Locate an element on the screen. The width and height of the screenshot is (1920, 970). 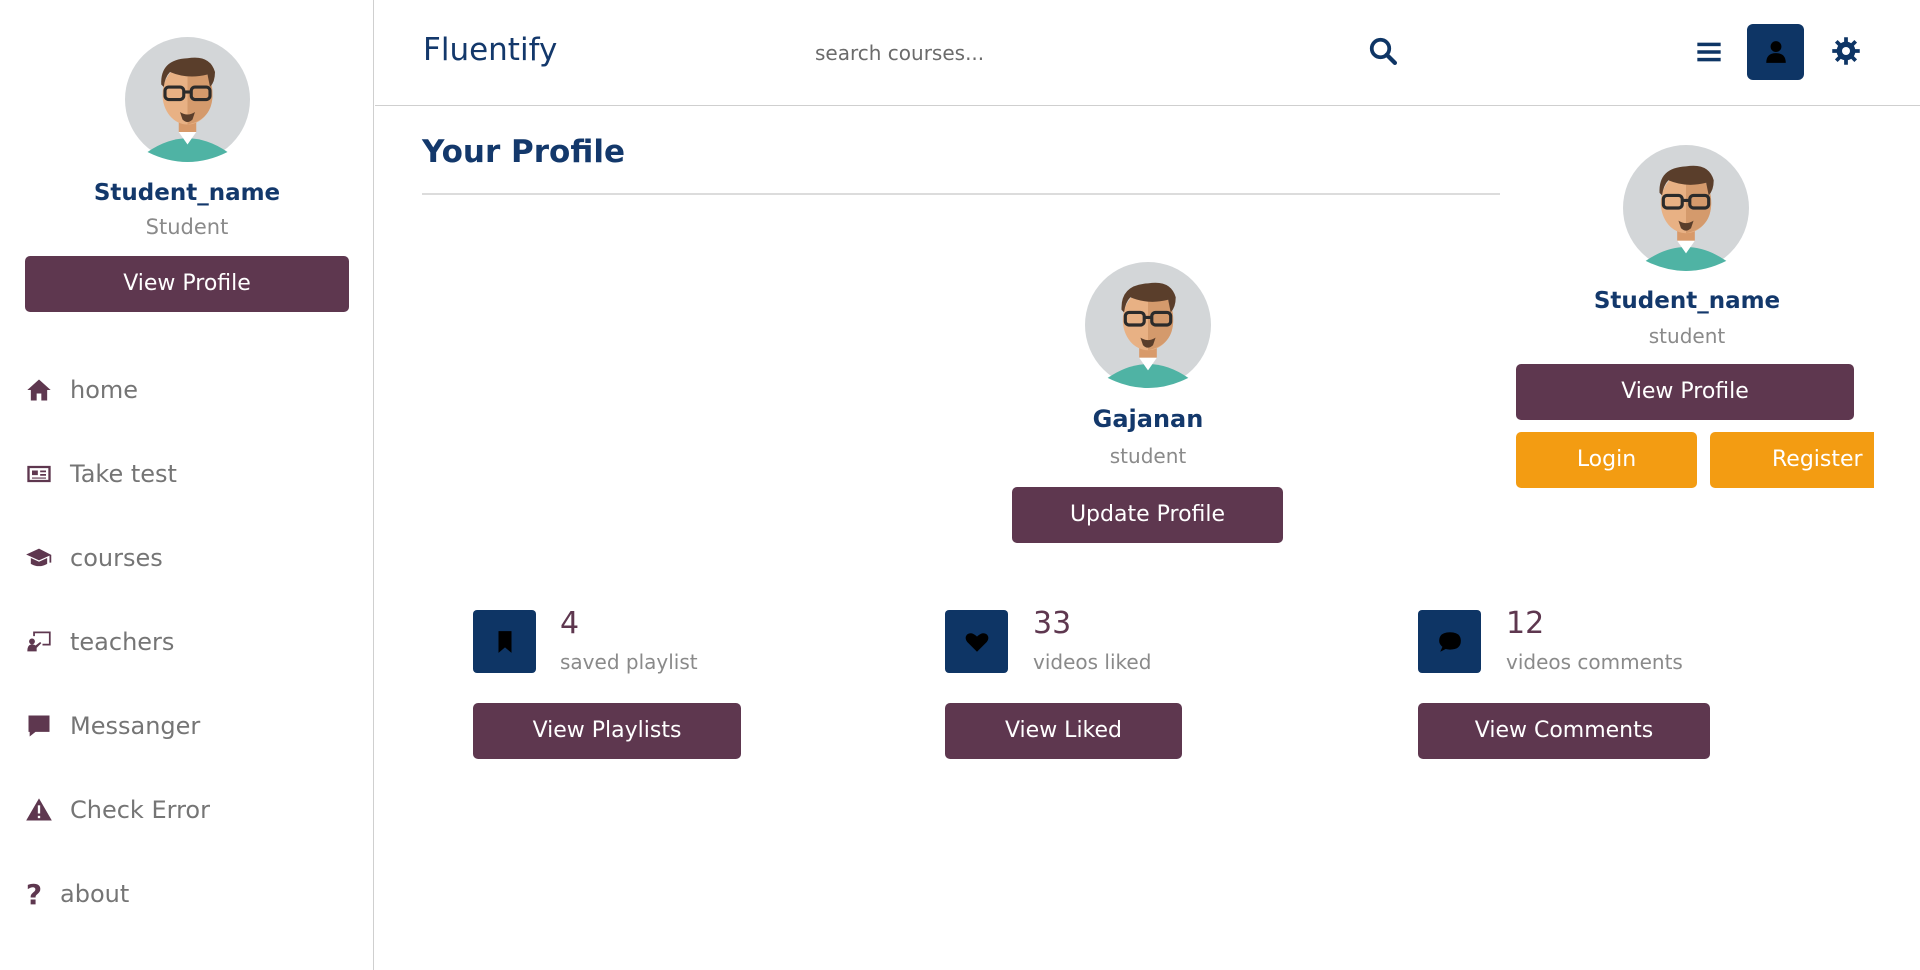
sidebar-item-take-test: Take test is located at coordinates (100, 474).